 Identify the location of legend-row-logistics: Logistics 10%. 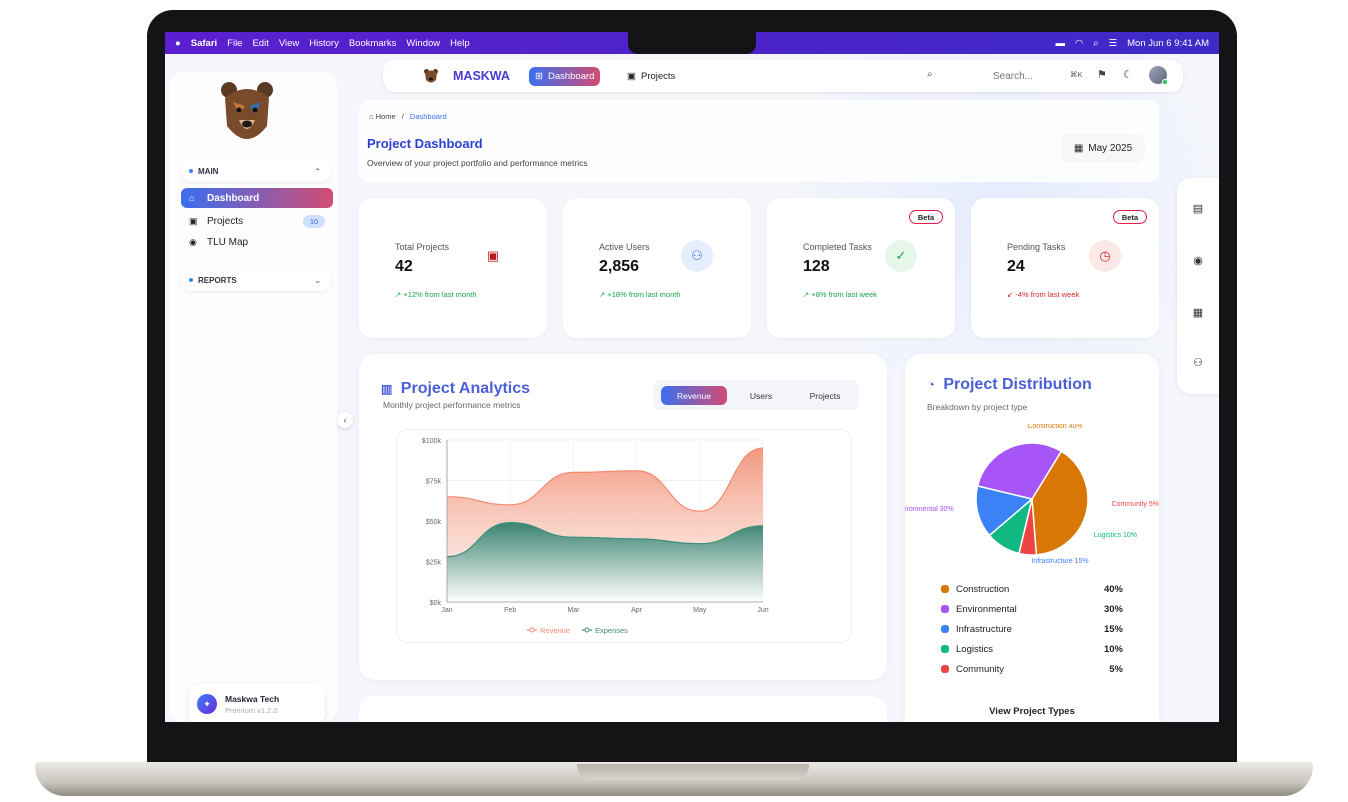
(1032, 649).